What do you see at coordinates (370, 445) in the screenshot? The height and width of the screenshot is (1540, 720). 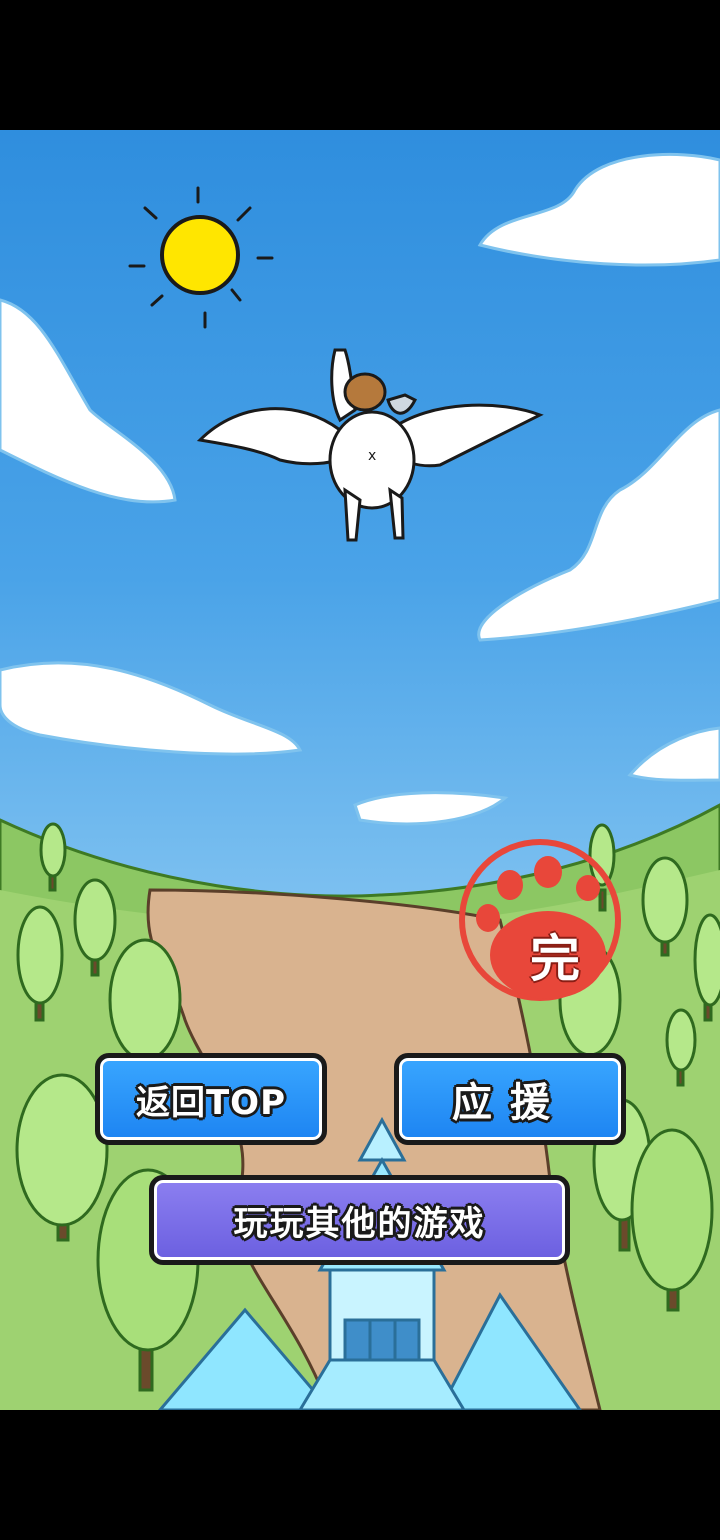 I see `pegasus-icon: x` at bounding box center [370, 445].